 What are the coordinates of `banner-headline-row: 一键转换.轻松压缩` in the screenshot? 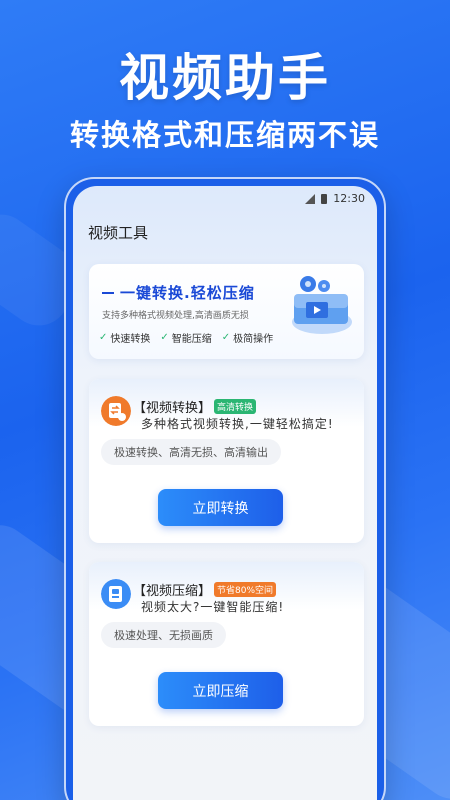 It's located at (178, 292).